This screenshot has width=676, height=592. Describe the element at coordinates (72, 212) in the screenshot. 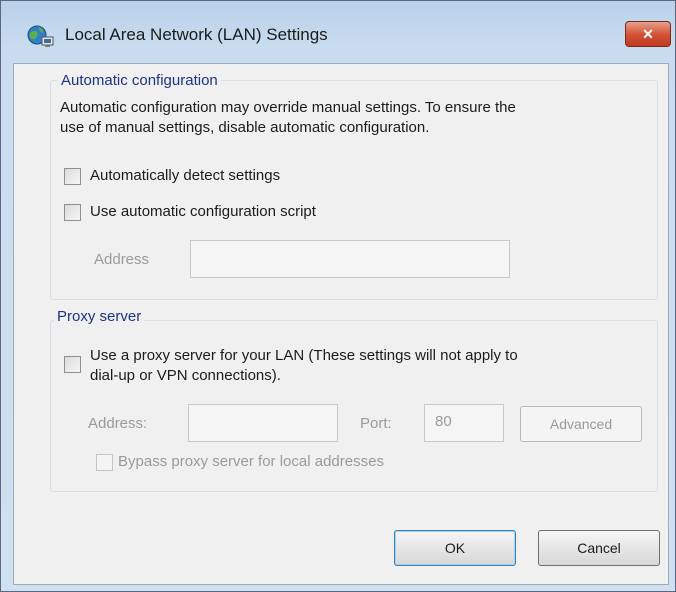

I see `auto-config-script-checkbox` at that location.